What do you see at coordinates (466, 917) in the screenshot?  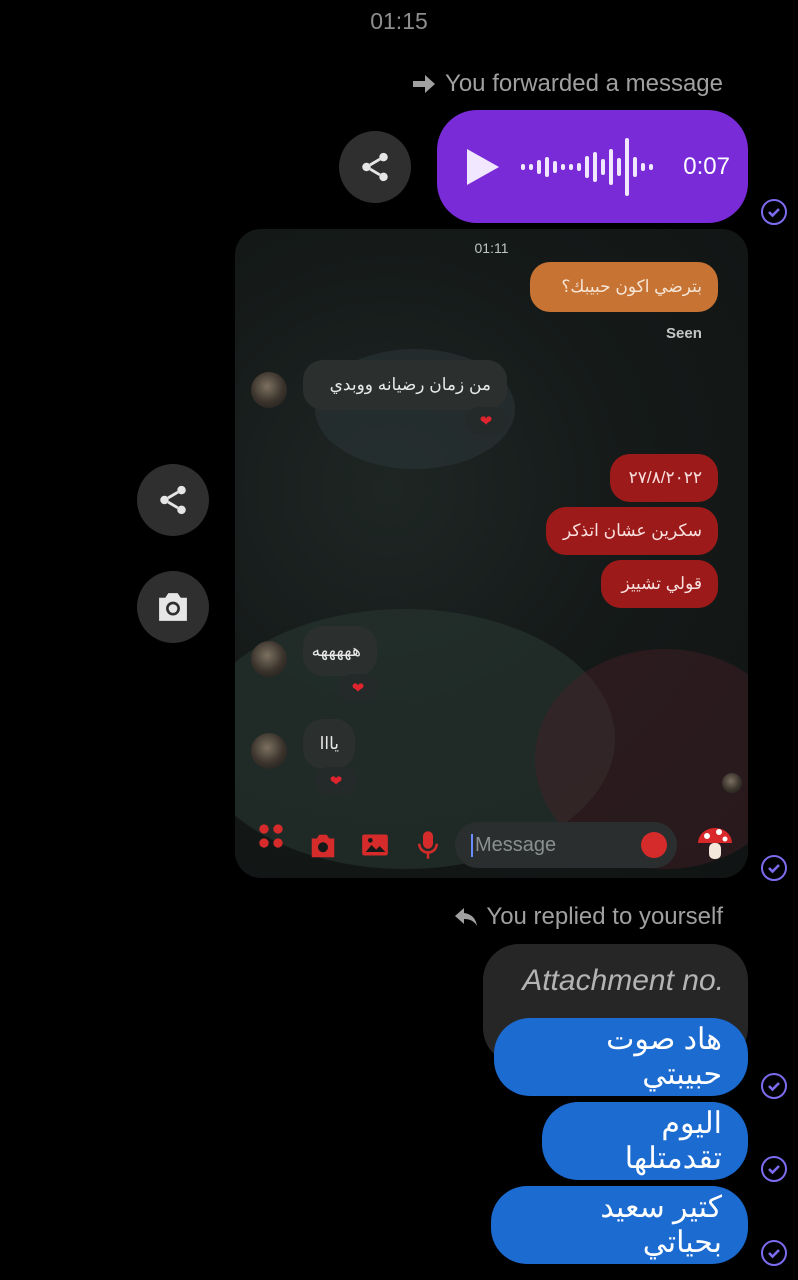 I see `reply-arrow-icon` at bounding box center [466, 917].